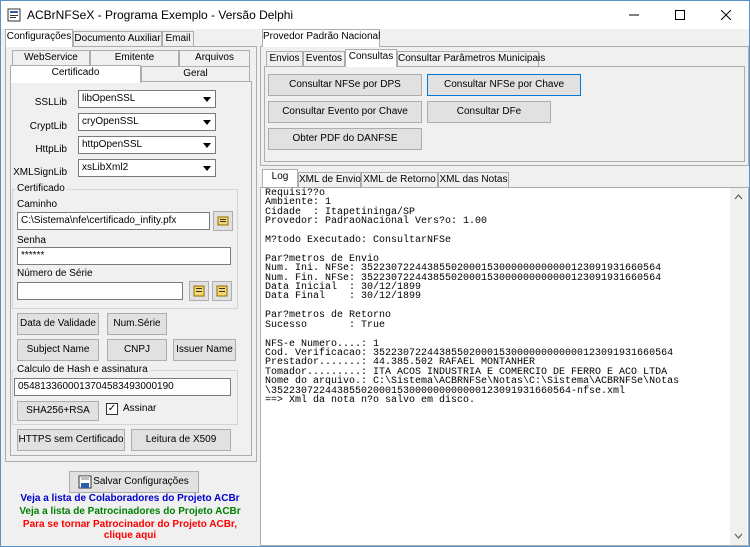 The height and width of the screenshot is (547, 750). I want to click on tab-provedor-padrao-nacional: Provedor Padrão Nacional, so click(321, 38).